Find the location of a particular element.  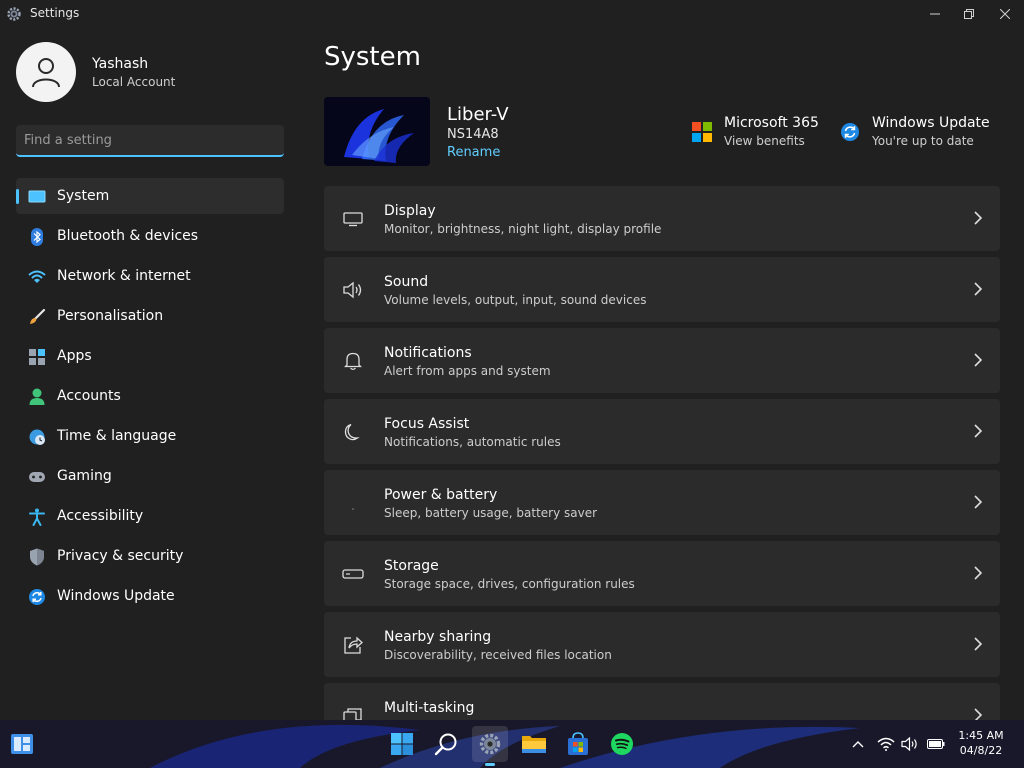

close-icon is located at coordinates (1005, 14).